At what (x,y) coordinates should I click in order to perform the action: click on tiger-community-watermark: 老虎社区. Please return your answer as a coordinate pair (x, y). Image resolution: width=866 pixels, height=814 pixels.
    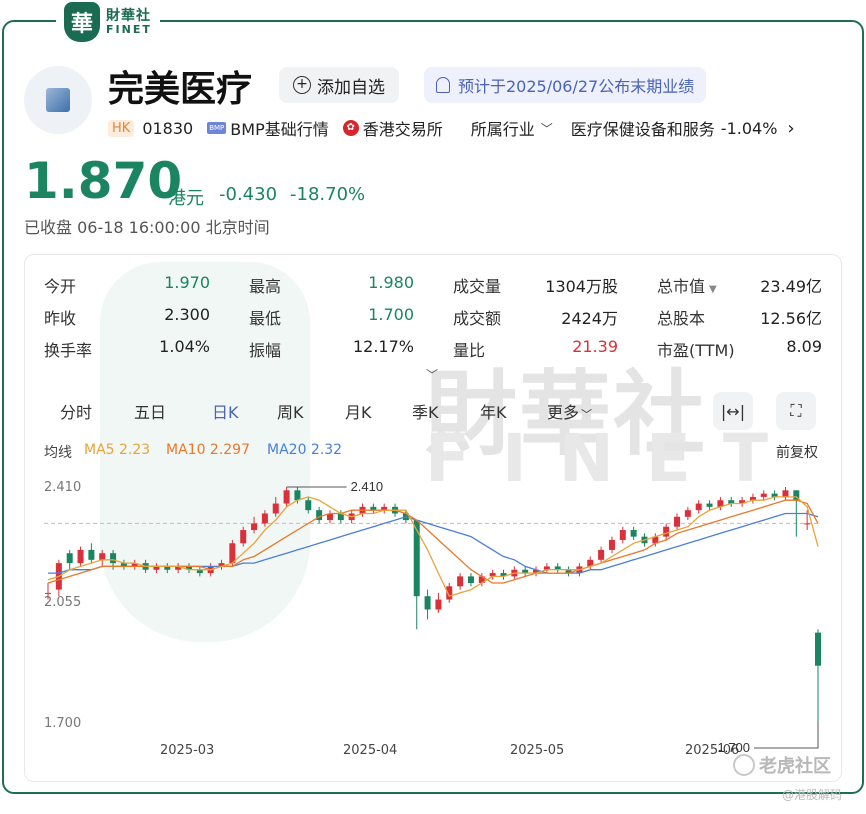
    Looking at the image, I should click on (782, 765).